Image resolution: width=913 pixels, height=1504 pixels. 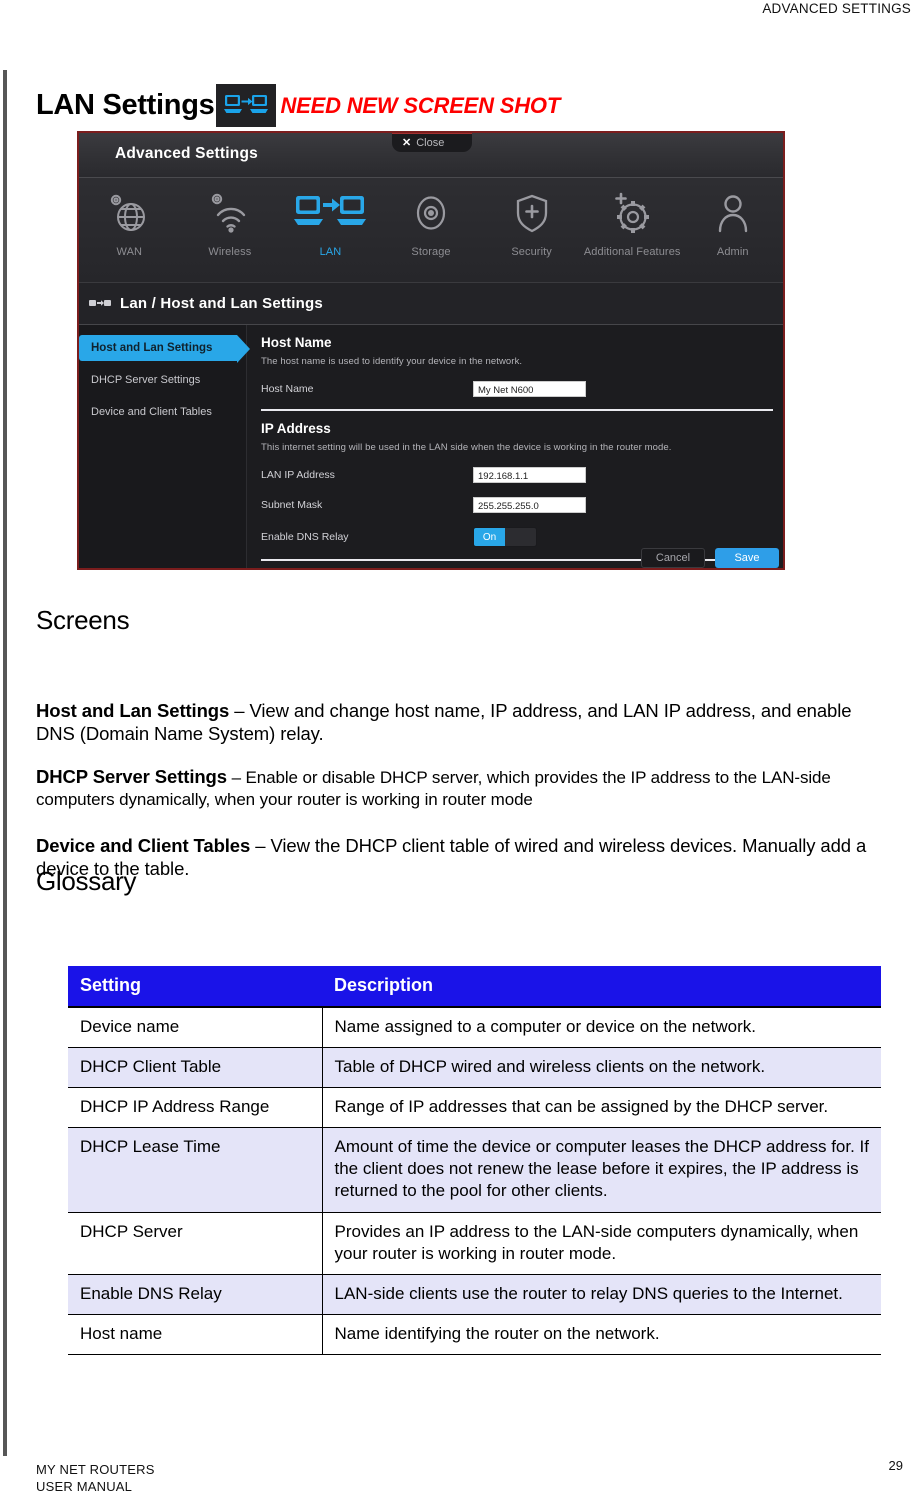 I want to click on screenshot-window-title: Advanced Settings, so click(x=186, y=153).